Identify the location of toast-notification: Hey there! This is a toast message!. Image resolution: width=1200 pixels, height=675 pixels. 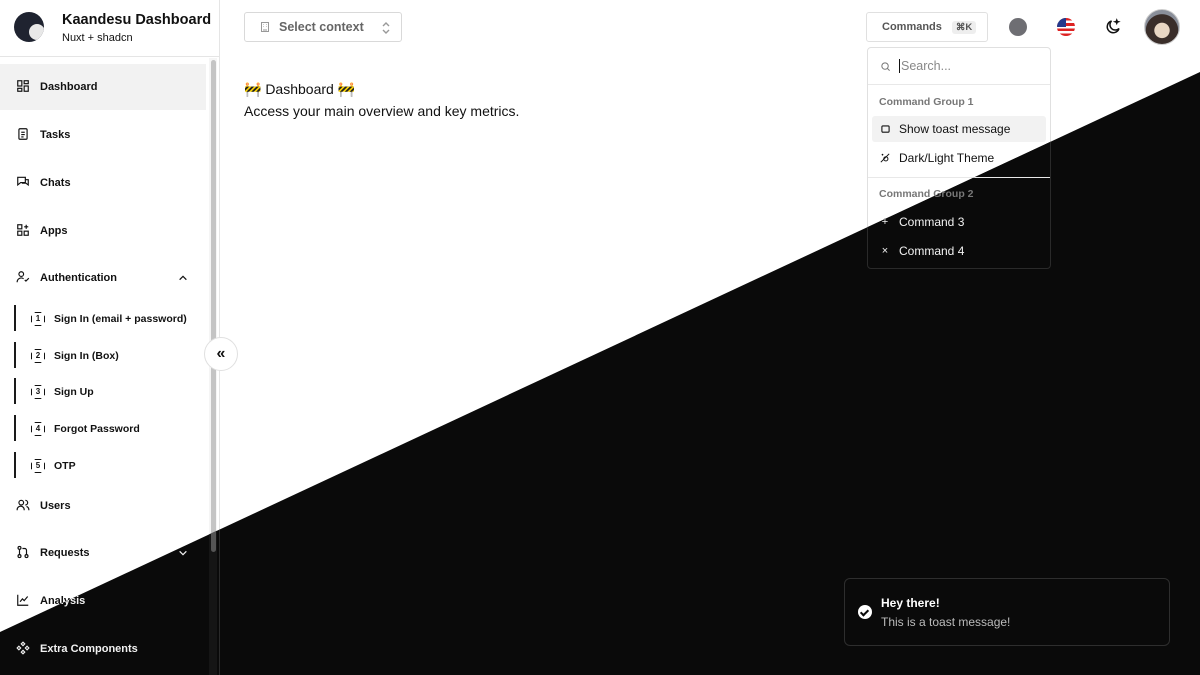
(1007, 612).